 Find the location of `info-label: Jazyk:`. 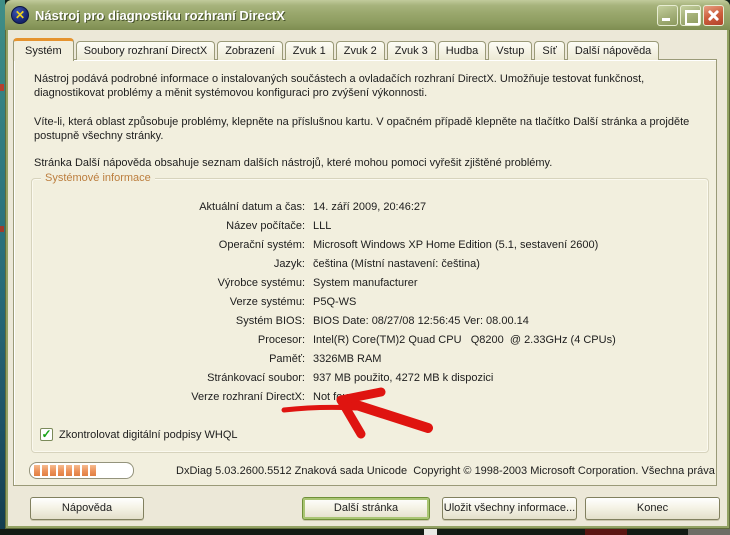

info-label: Jazyk: is located at coordinates (289, 264).